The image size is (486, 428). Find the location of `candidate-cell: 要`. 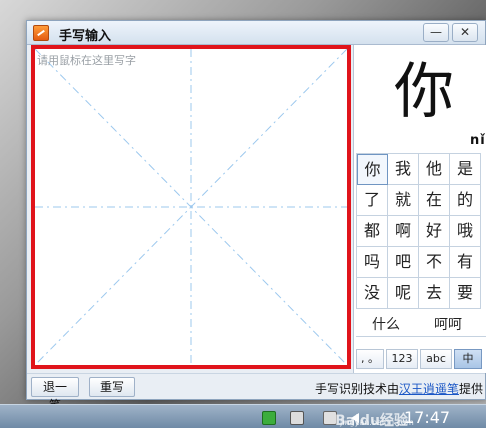

candidate-cell: 要 is located at coordinates (465, 293).